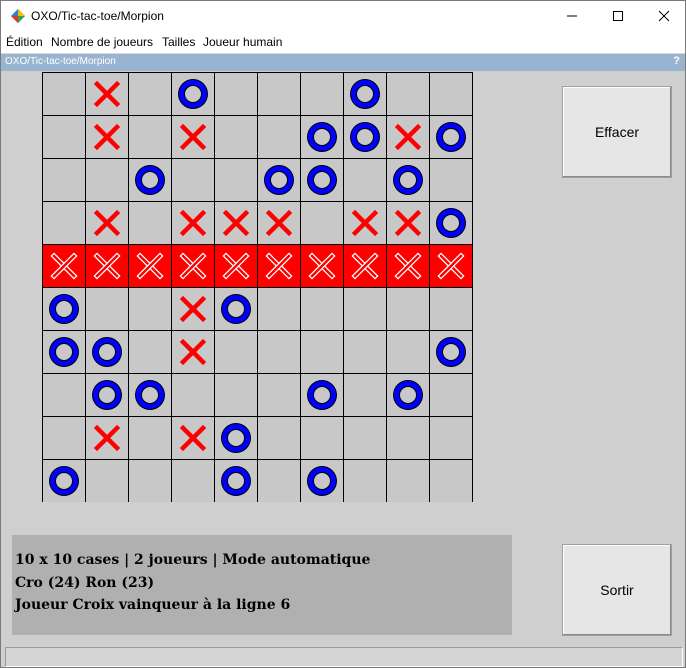  What do you see at coordinates (617, 590) in the screenshot?
I see `exit-button: Sortir` at bounding box center [617, 590].